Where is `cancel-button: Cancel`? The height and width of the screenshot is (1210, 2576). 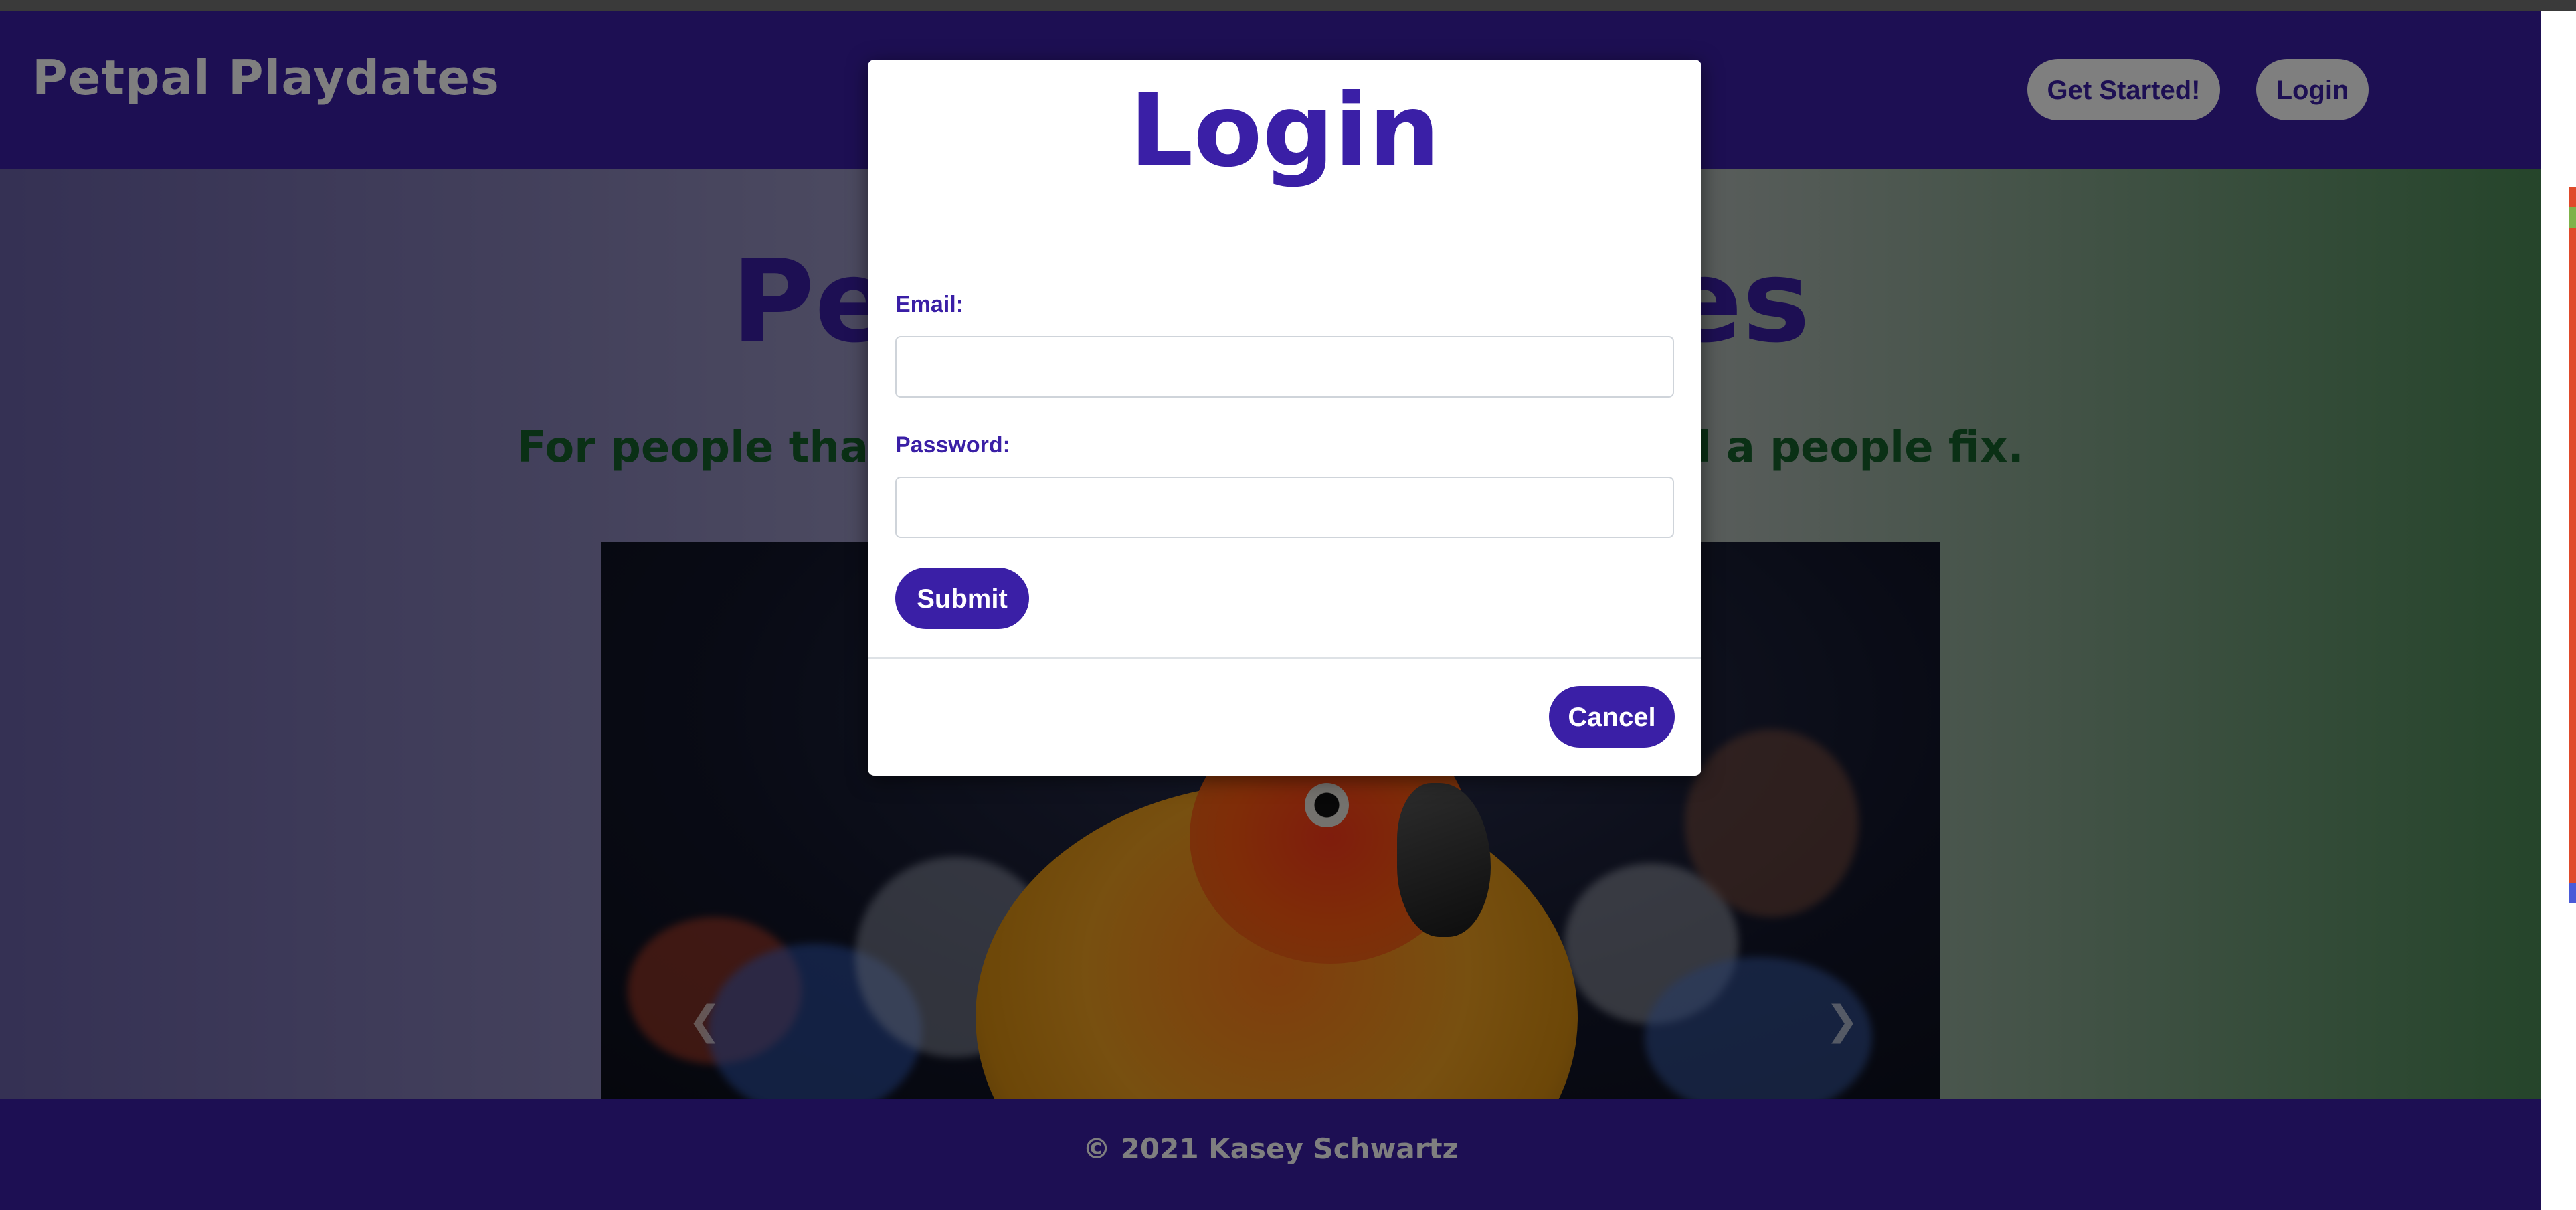
cancel-button: Cancel is located at coordinates (1612, 717).